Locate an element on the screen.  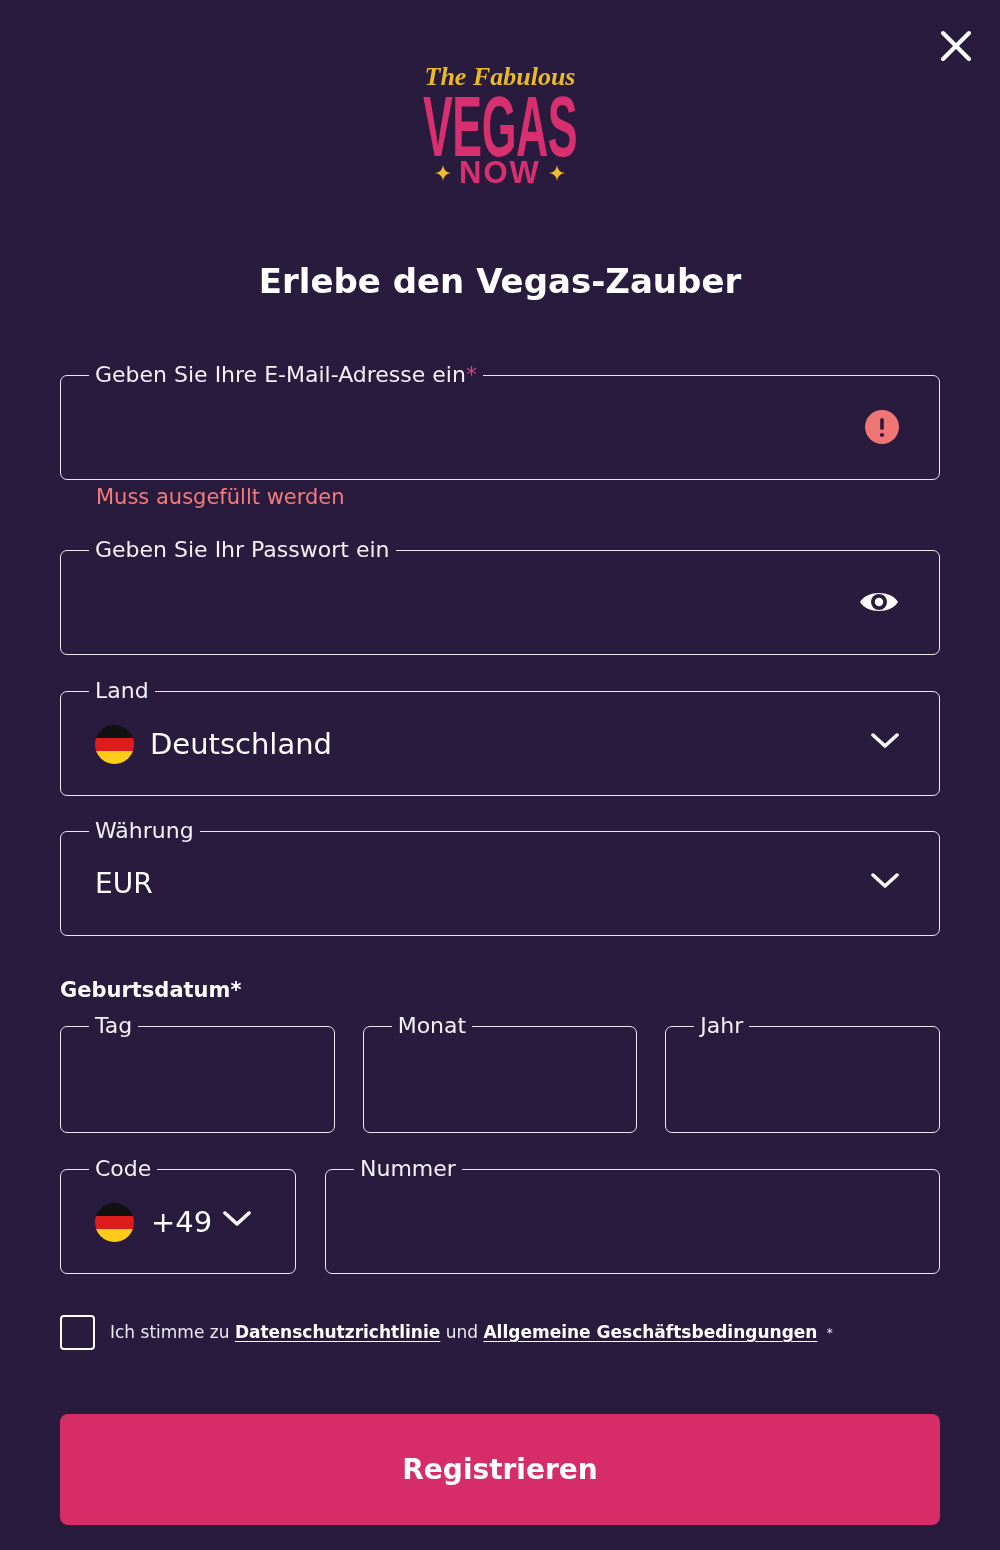
field-label: Tag is located at coordinates (114, 1026).